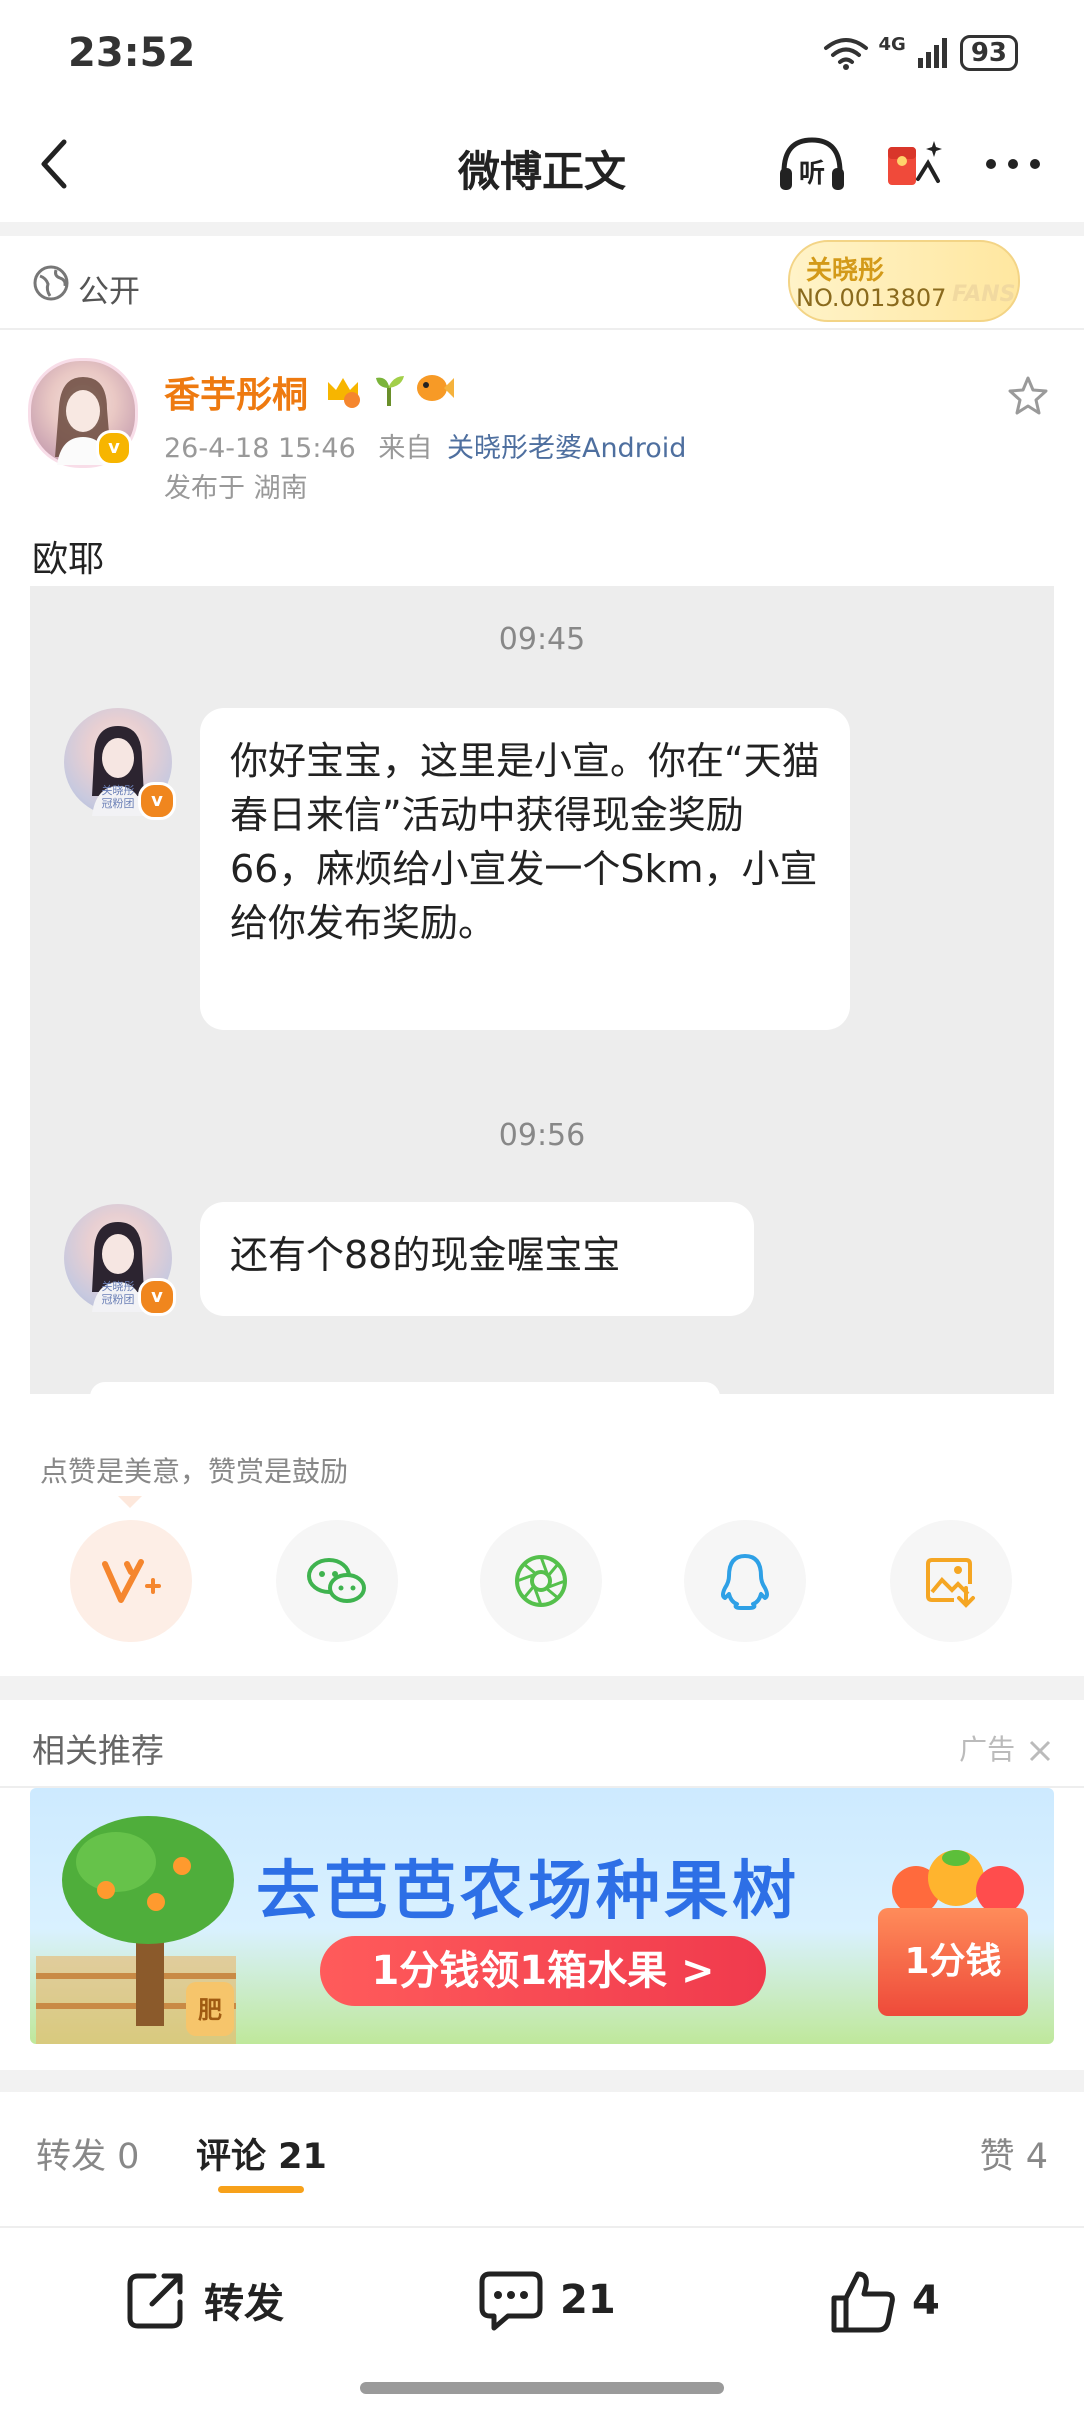 This screenshot has height=2412, width=1084. I want to click on tooltip-caret-icon, so click(130, 1502).